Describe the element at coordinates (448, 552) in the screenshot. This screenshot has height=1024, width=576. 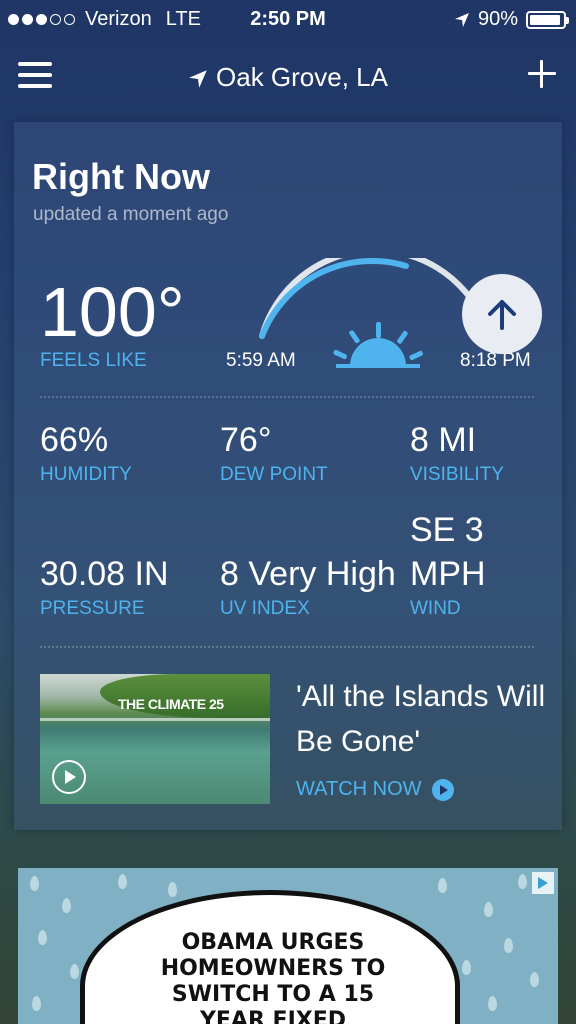
I see `stat-value: SE 3 MPH` at that location.